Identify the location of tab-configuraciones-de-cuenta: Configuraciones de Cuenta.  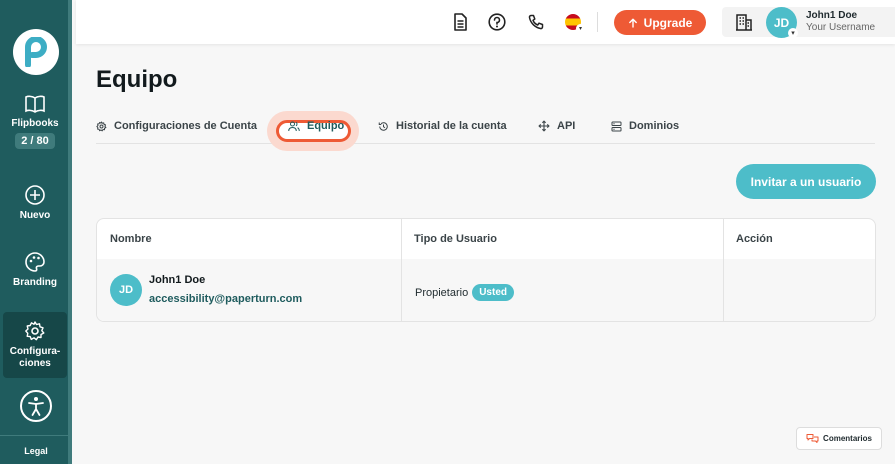
(176, 126).